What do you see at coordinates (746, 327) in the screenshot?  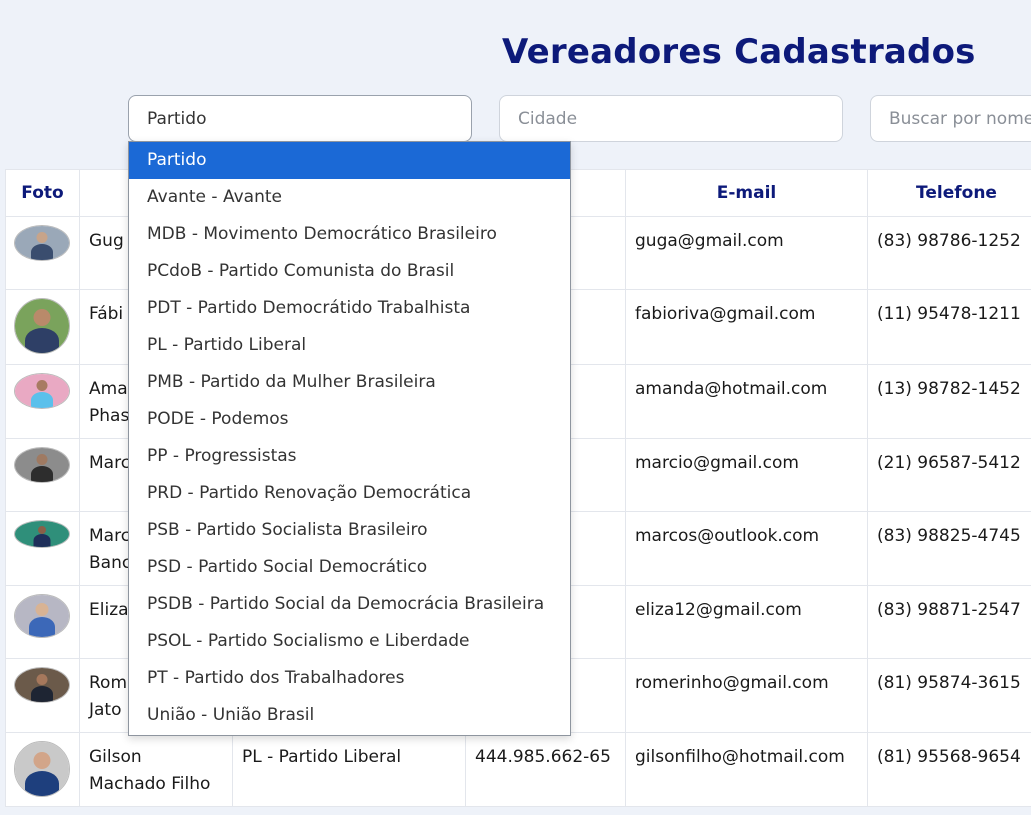 I see `email-cell: fabioriva@gmail.com` at bounding box center [746, 327].